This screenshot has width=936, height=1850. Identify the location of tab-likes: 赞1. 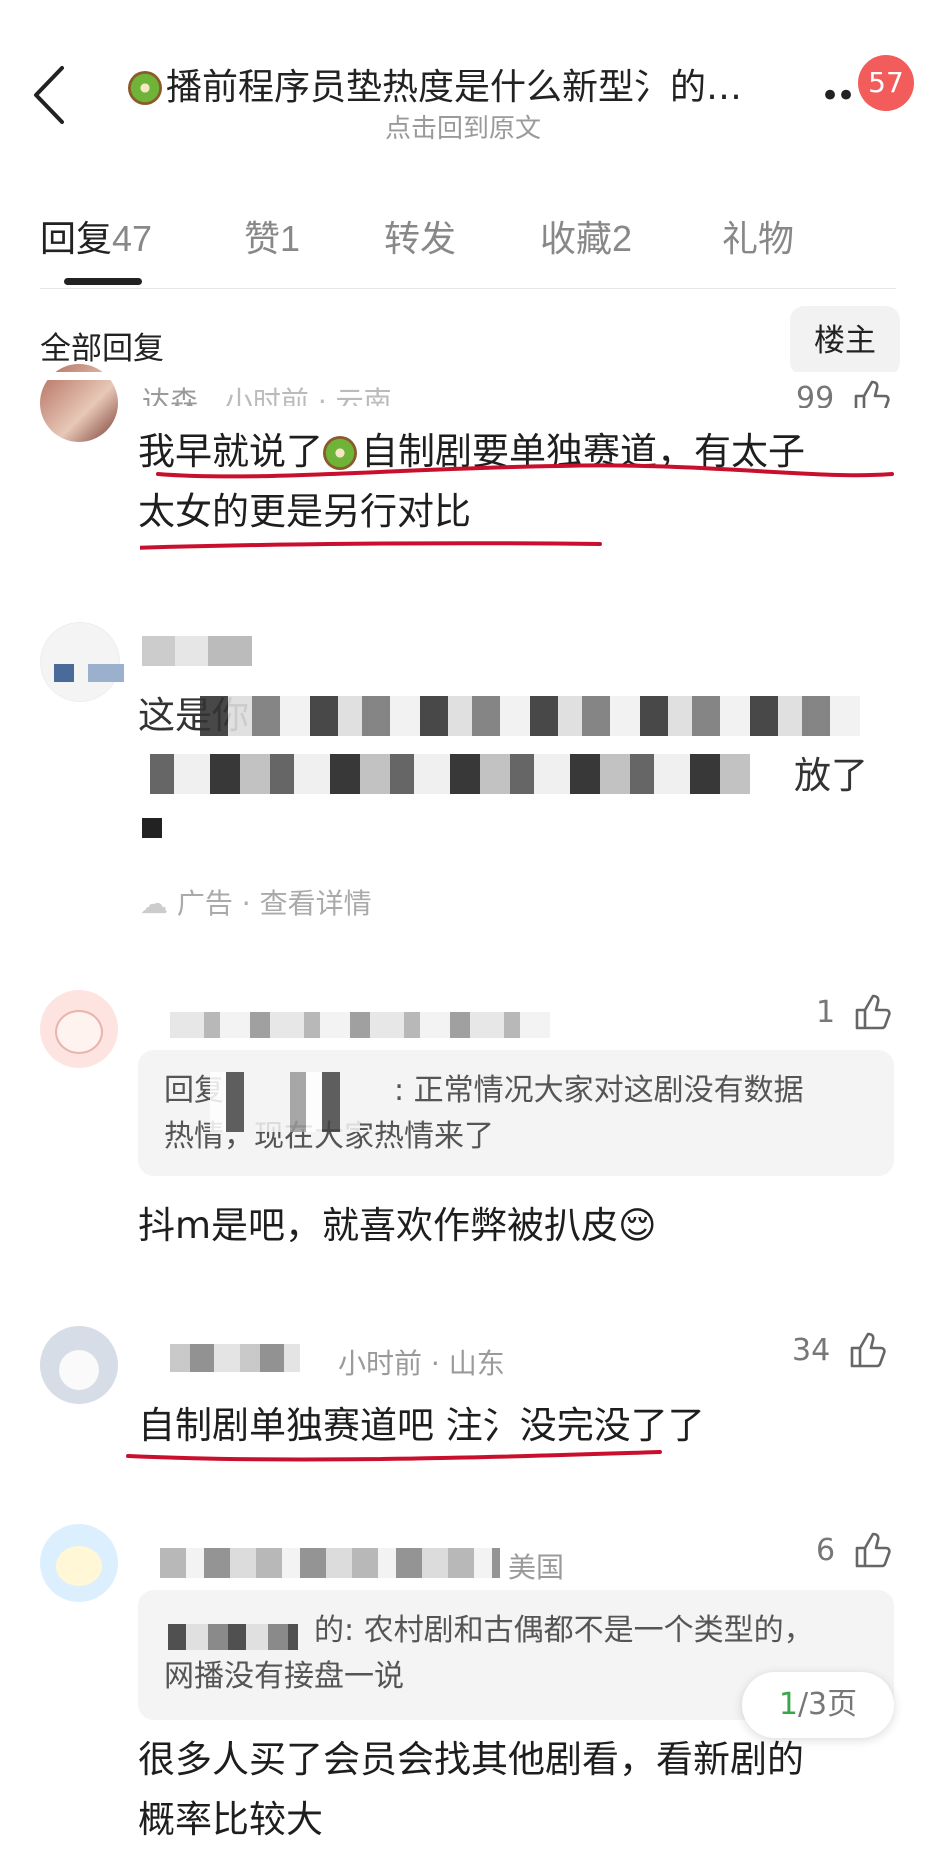
(272, 236).